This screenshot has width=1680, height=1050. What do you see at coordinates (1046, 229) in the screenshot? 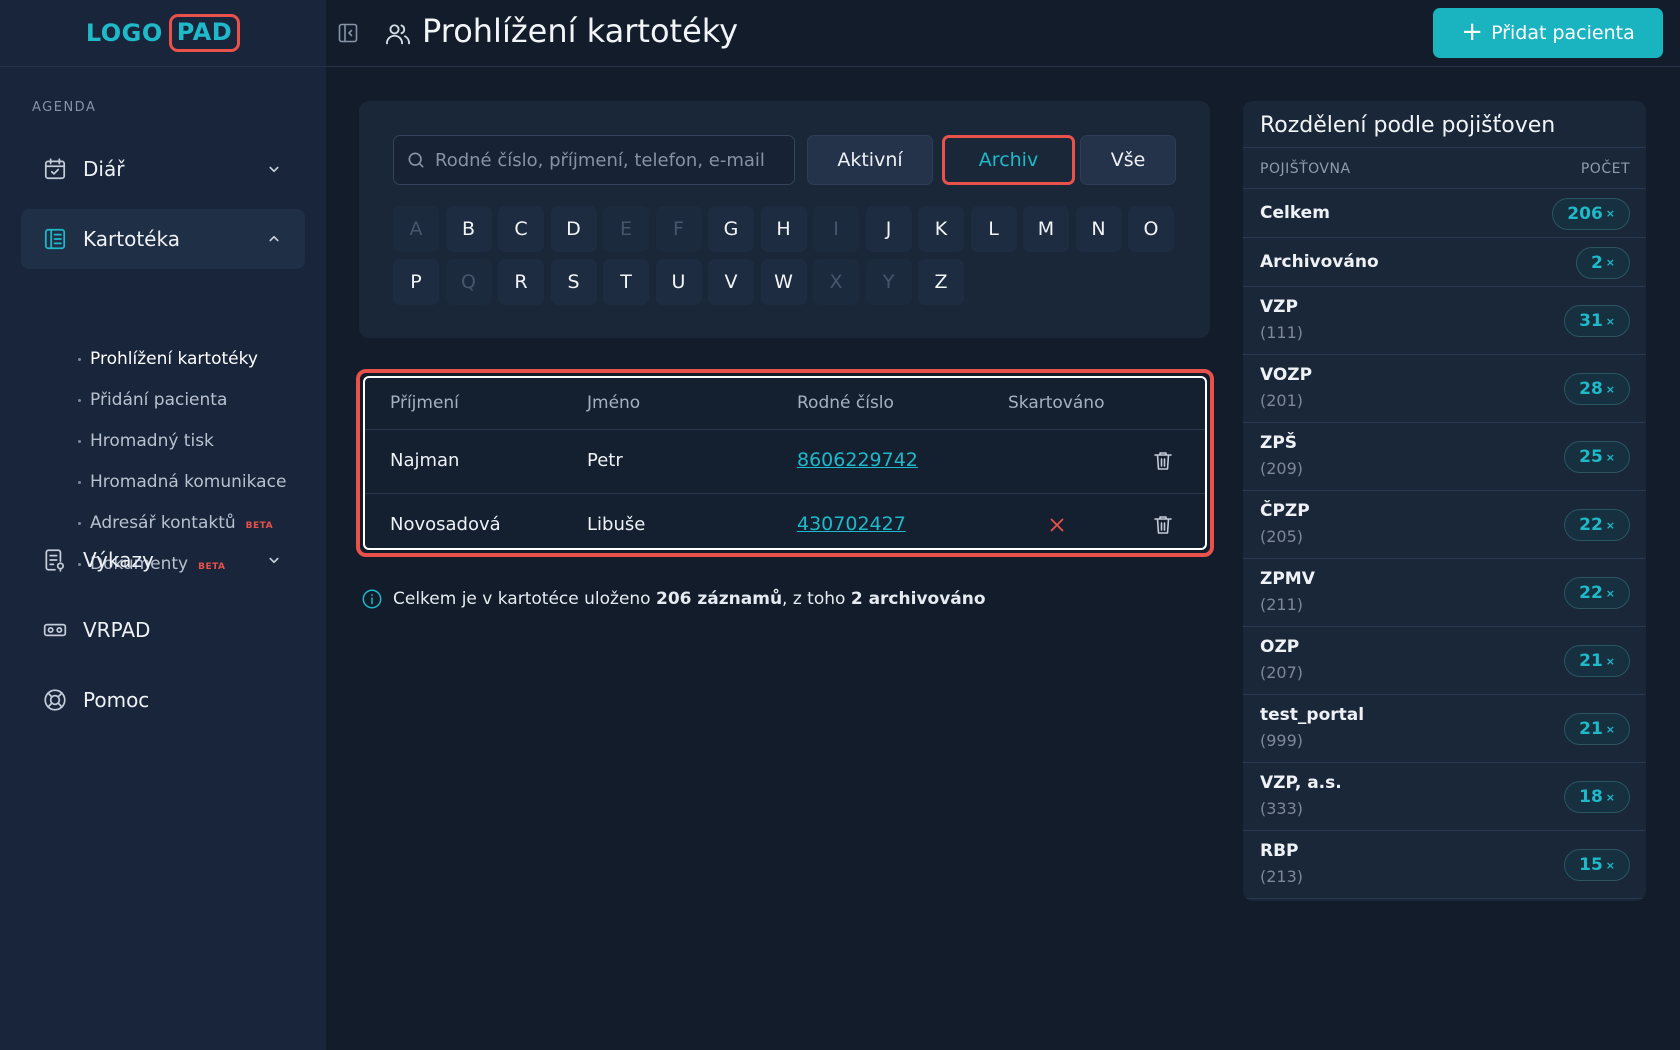
I see `letter-filter-m: M` at bounding box center [1046, 229].